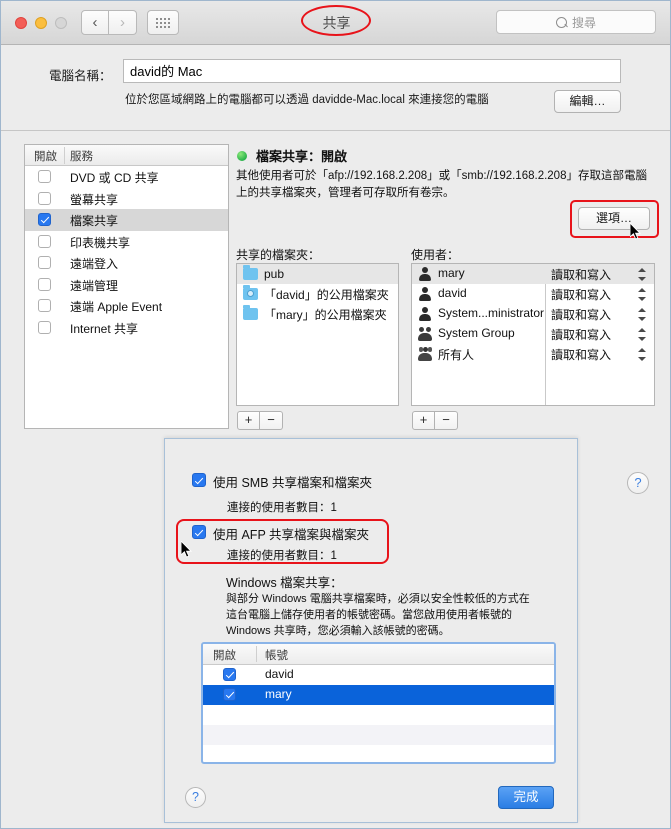 This screenshot has width=671, height=829. What do you see at coordinates (378, 695) in the screenshot?
I see `account-row-mary: mary` at bounding box center [378, 695].